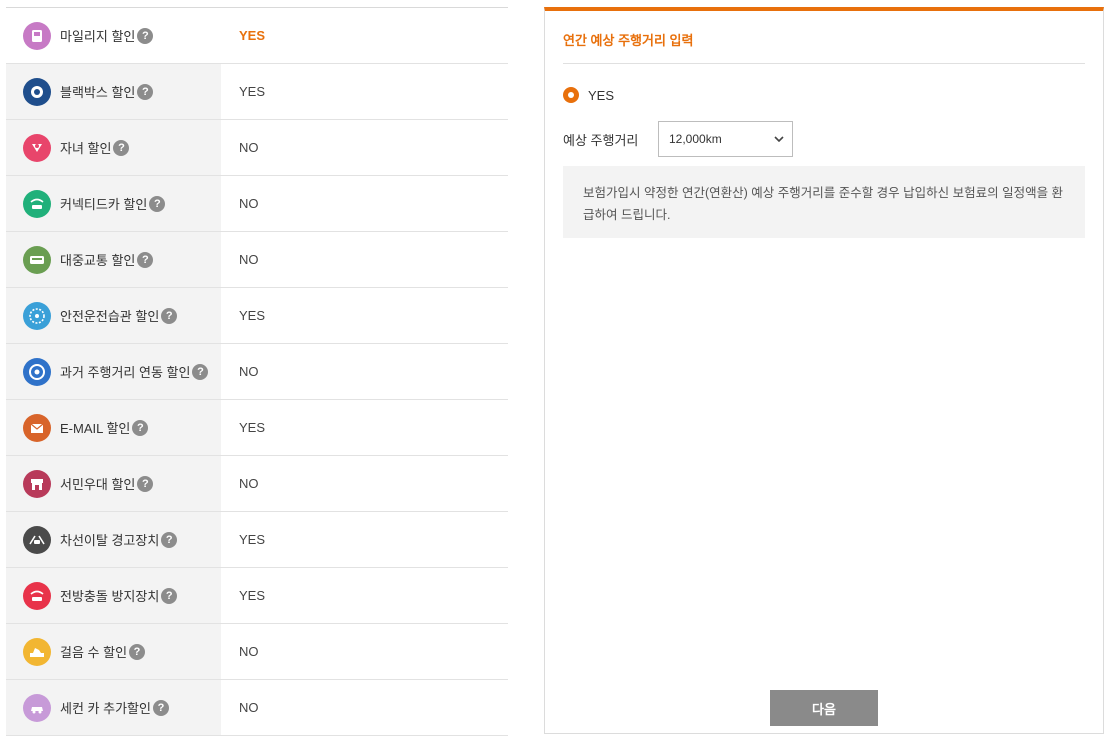 This screenshot has height=740, width=1113. I want to click on discount-label-cell: 블랙박스 할인?, so click(113, 91).